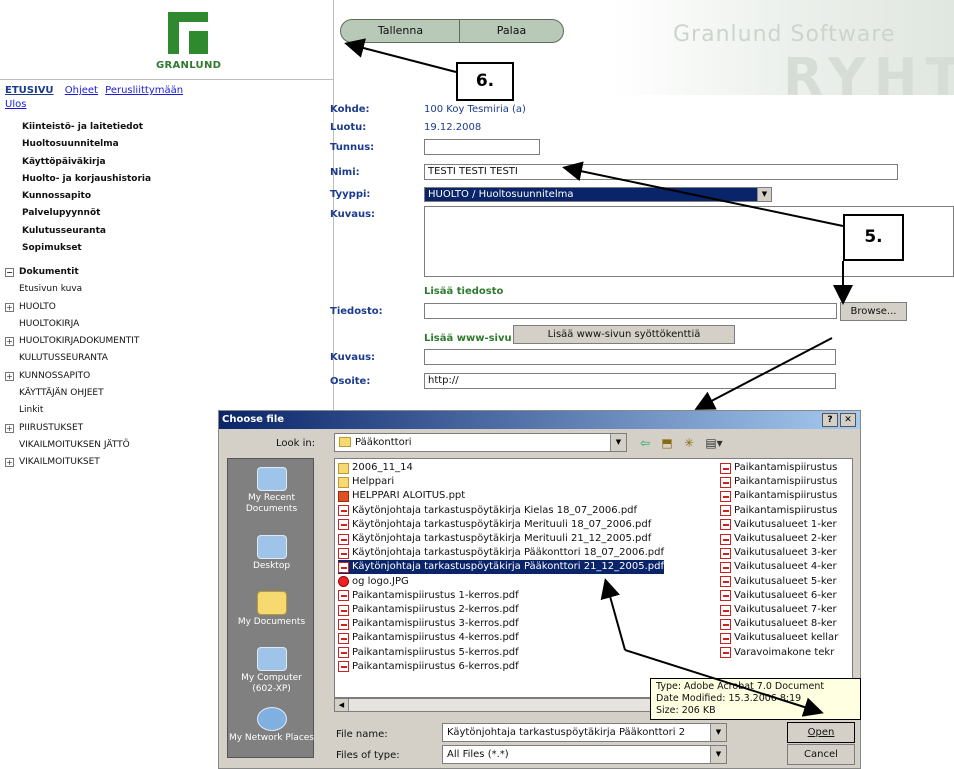 Image resolution: width=954 pixels, height=769 pixels. What do you see at coordinates (714, 443) in the screenshot?
I see `view-menu-icon: ▤▾` at bounding box center [714, 443].